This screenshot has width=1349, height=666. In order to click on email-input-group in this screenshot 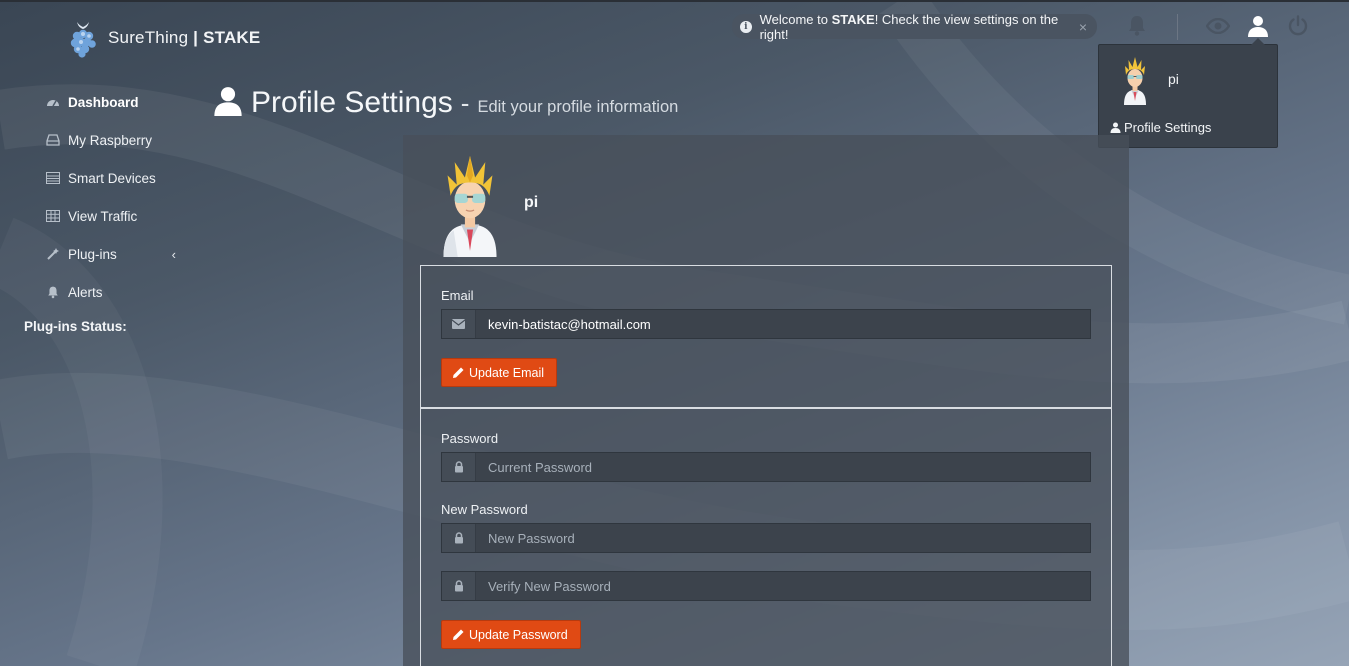, I will do `click(766, 324)`.